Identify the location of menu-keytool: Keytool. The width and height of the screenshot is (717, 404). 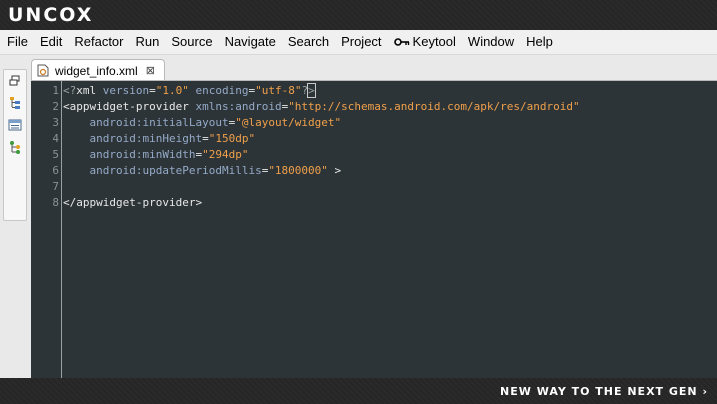
(425, 42).